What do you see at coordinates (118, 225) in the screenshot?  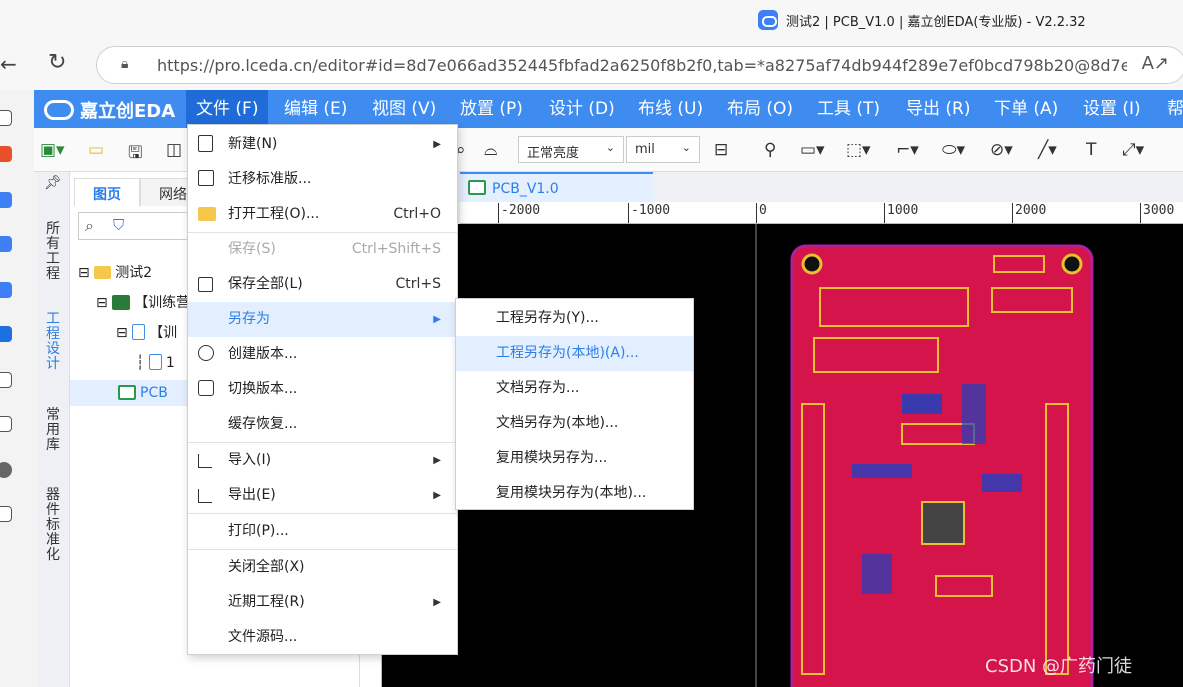 I see `filter-icon: ⛉` at bounding box center [118, 225].